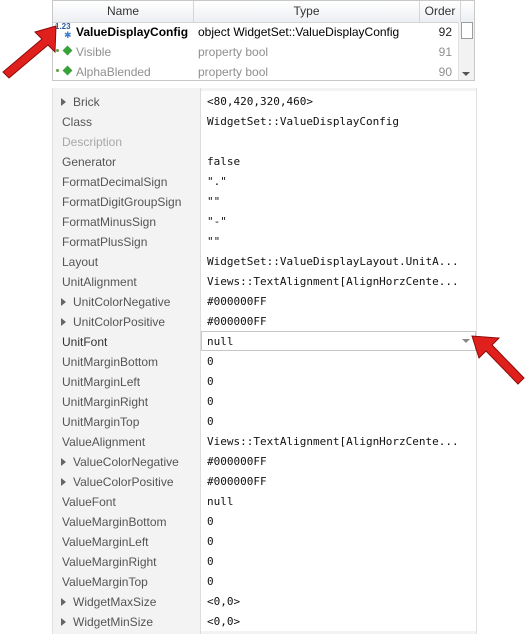 The image size is (527, 634). I want to click on property-row-valuemarginright: ValueMarginRight 0, so click(264, 561).